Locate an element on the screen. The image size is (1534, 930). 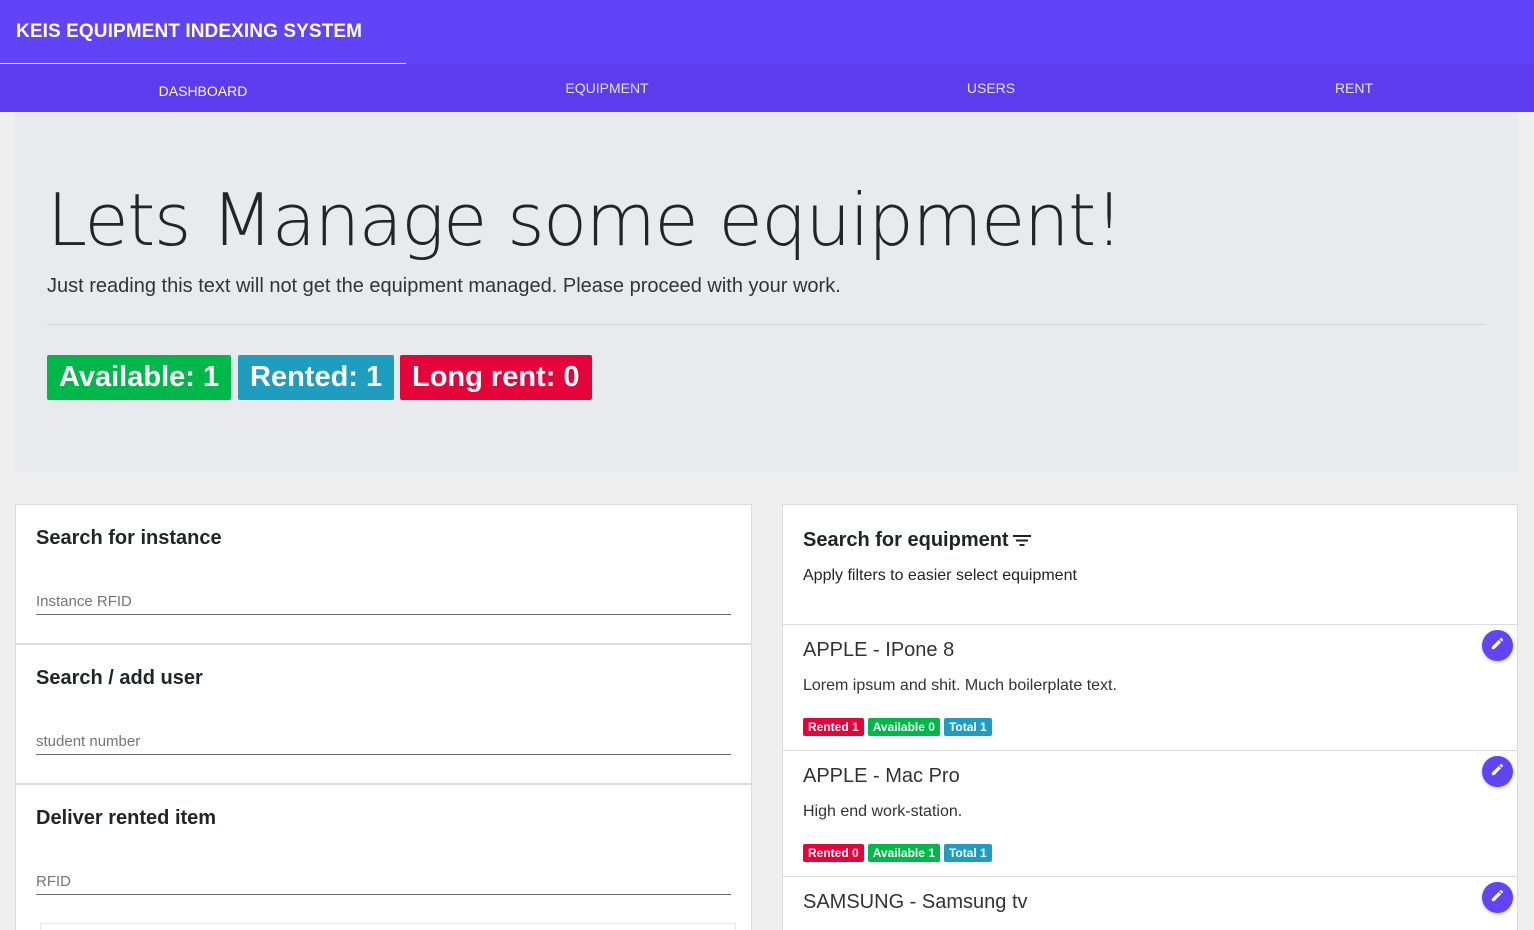
student-number-input is located at coordinates (383, 739).